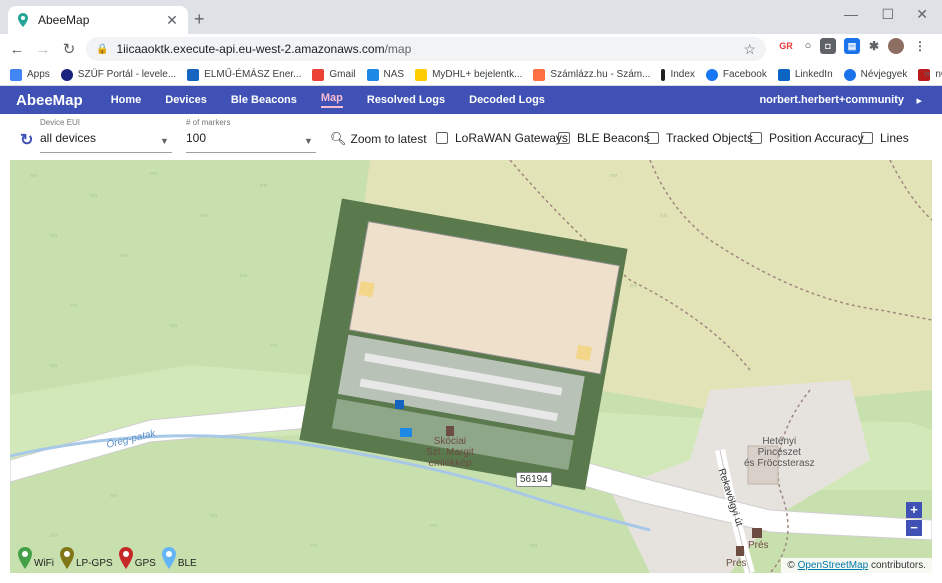  Describe the element at coordinates (172, 20) in the screenshot. I see `close-tab-icon: ✕` at that location.